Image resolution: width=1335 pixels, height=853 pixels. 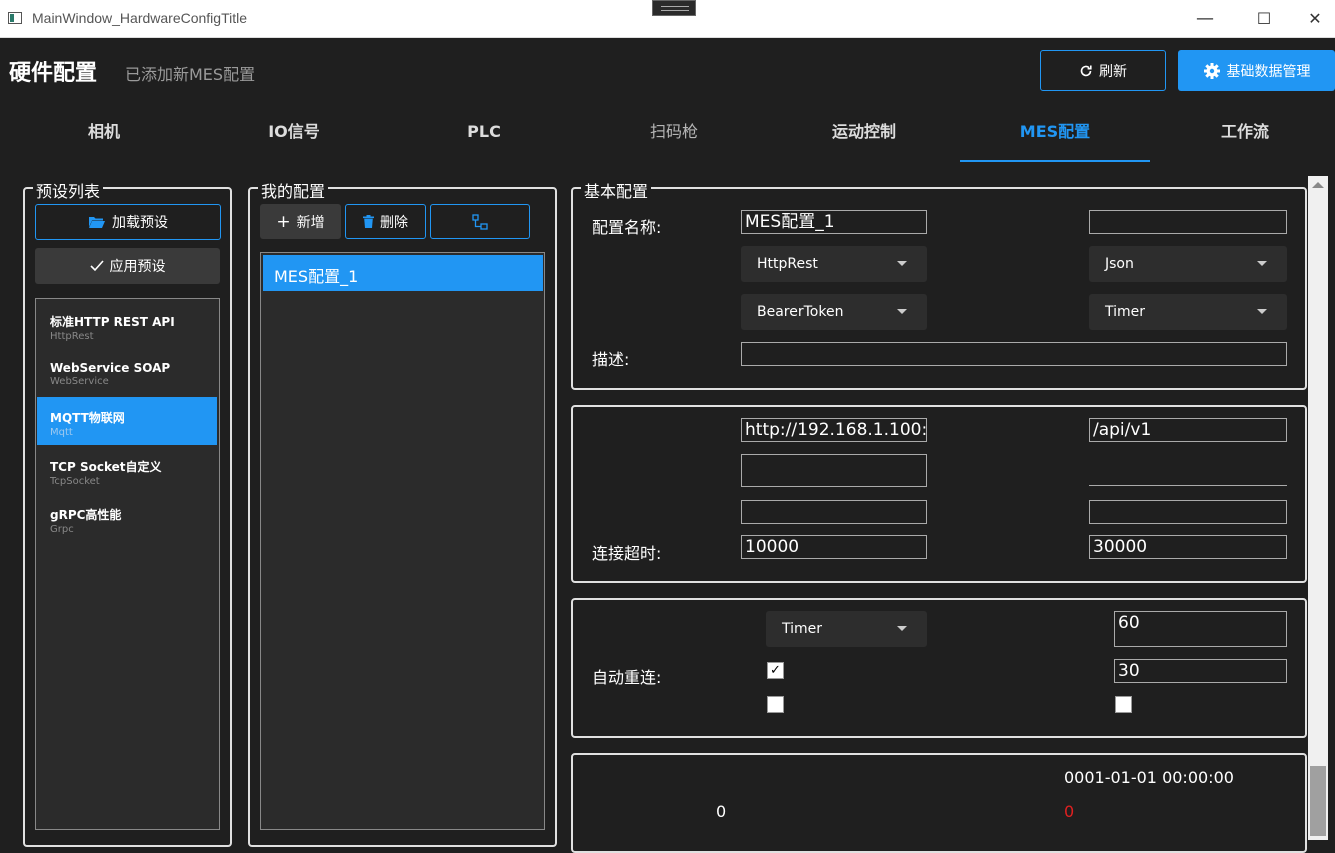 I want to click on format-select: Json, so click(x=1188, y=264).